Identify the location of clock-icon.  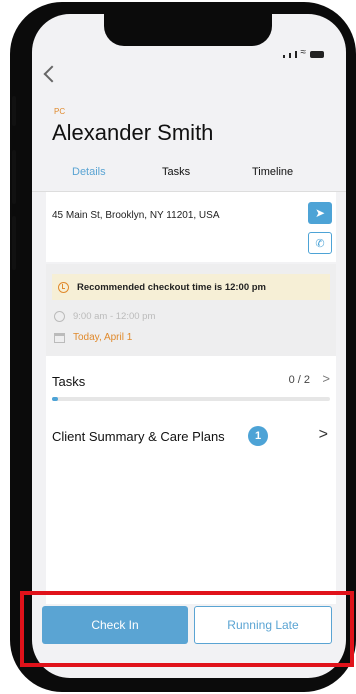
(59, 316).